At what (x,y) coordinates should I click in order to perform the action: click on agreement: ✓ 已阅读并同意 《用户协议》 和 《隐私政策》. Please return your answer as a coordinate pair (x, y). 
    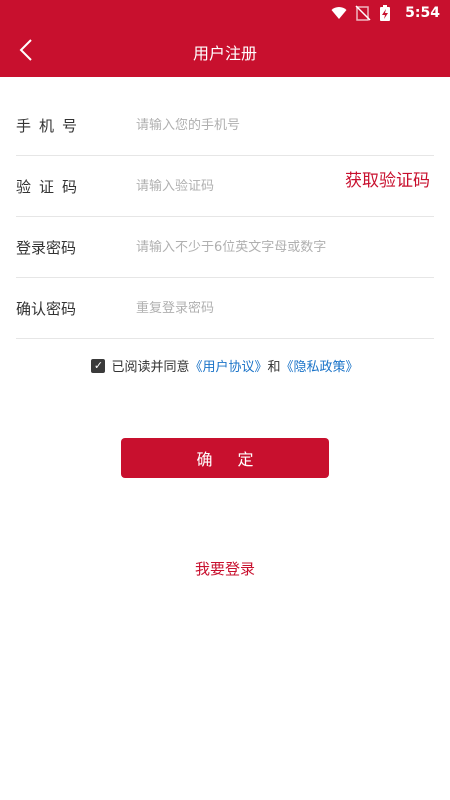
    Looking at the image, I should click on (225, 365).